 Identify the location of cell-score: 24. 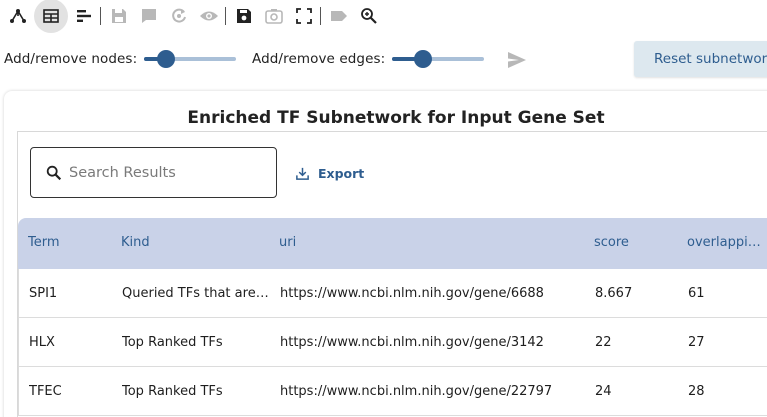
(603, 391).